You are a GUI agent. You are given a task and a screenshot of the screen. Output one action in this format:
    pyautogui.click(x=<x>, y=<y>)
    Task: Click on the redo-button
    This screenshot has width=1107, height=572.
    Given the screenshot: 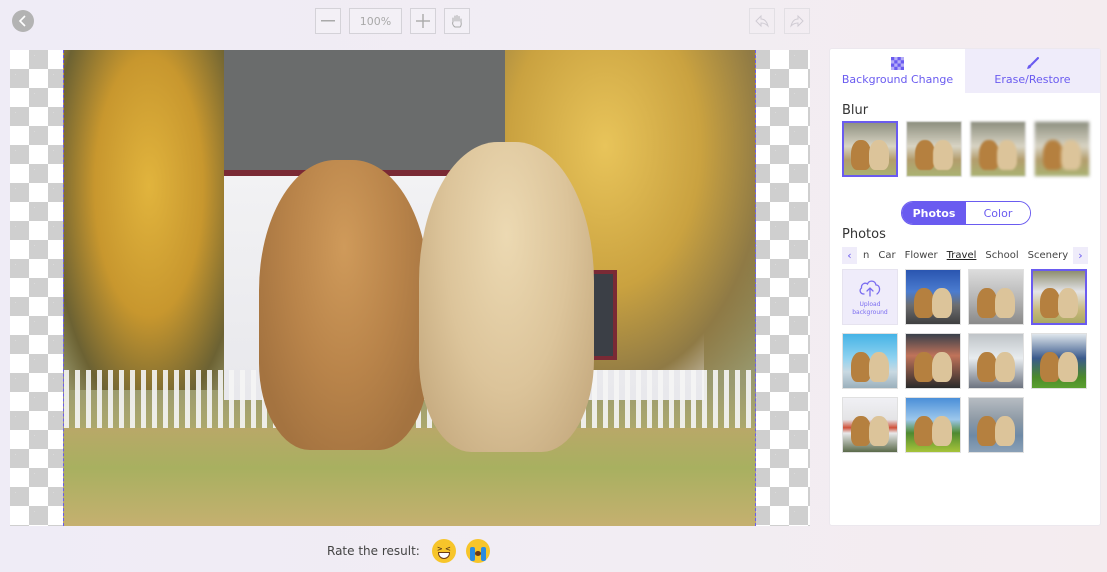 What is the action you would take?
    pyautogui.click(x=797, y=21)
    